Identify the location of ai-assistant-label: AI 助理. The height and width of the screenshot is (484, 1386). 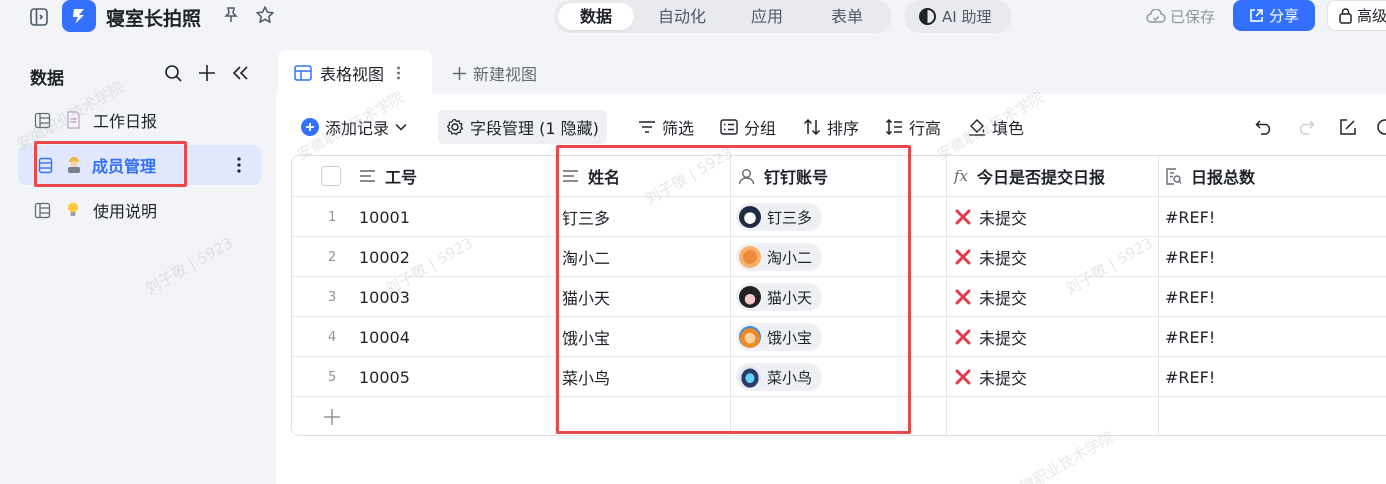
(967, 17).